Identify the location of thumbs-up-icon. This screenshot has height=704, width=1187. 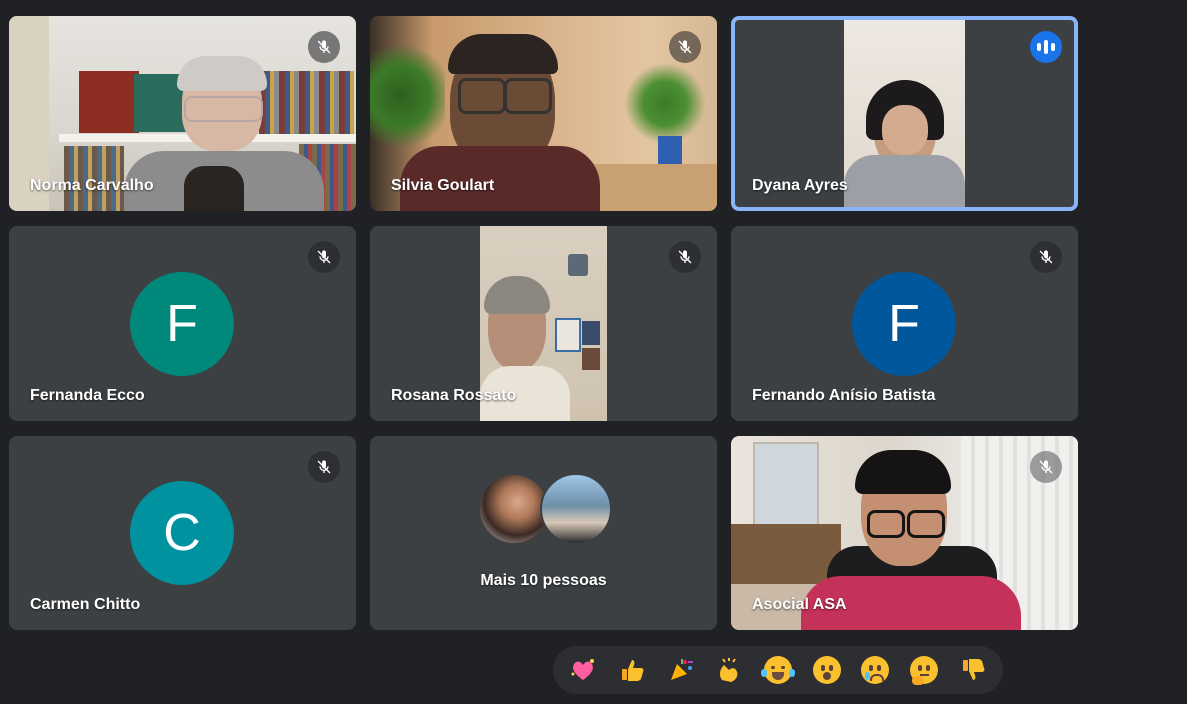
(632, 670).